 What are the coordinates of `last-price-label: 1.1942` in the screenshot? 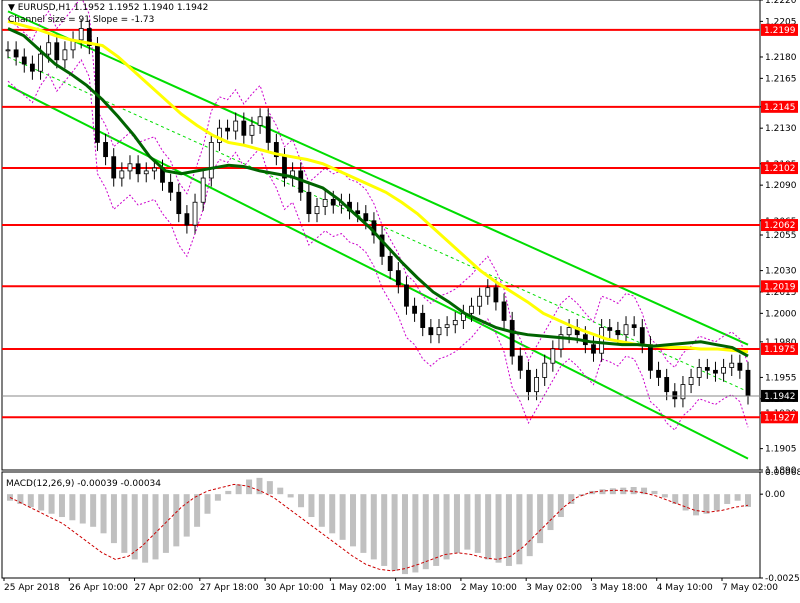 It's located at (780, 397).